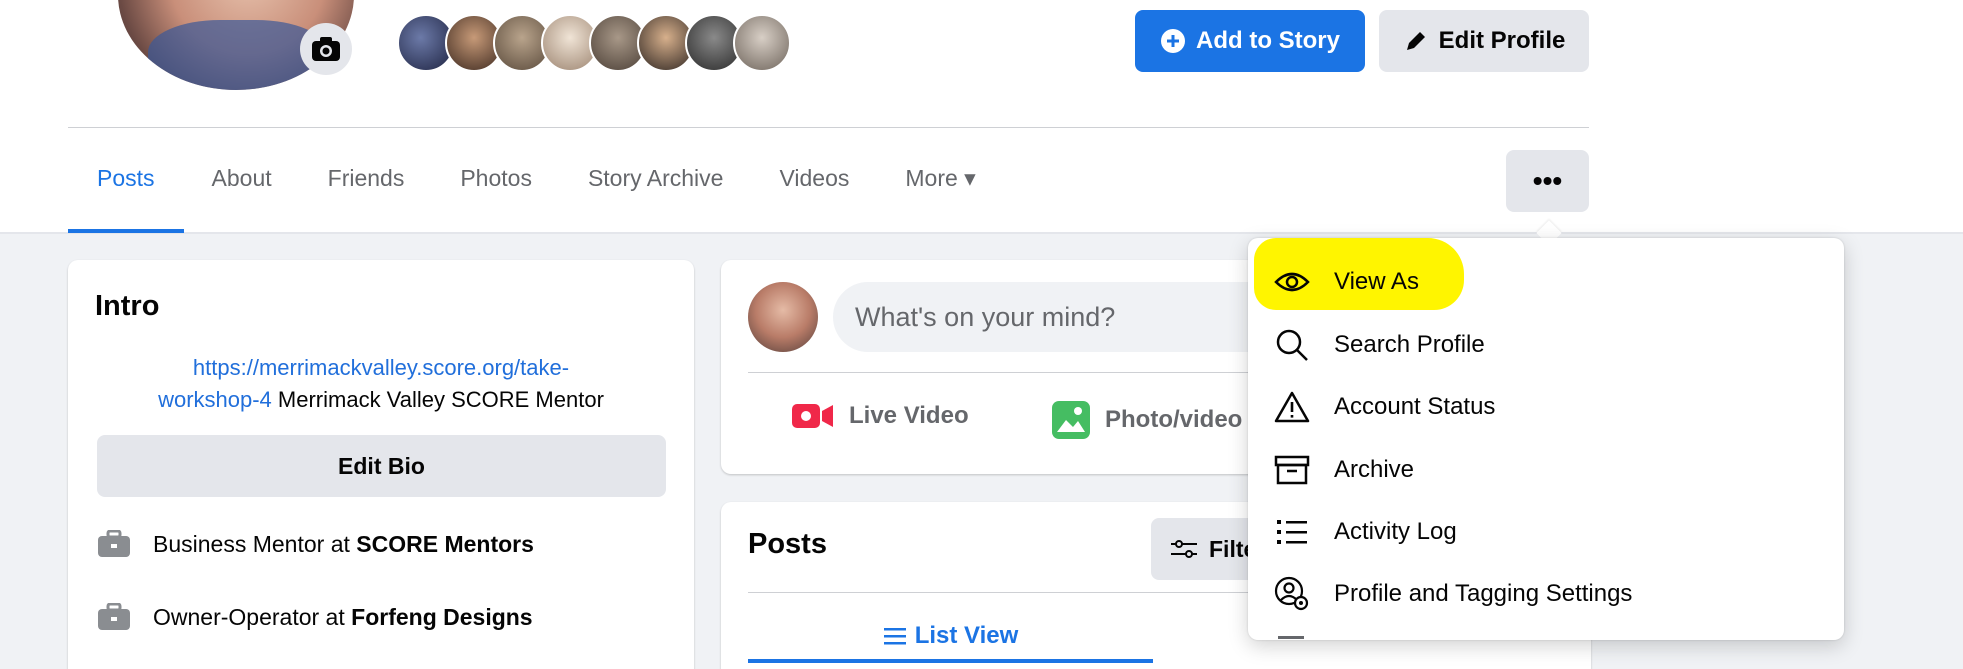  I want to click on more-options-button: •••, so click(1547, 181).